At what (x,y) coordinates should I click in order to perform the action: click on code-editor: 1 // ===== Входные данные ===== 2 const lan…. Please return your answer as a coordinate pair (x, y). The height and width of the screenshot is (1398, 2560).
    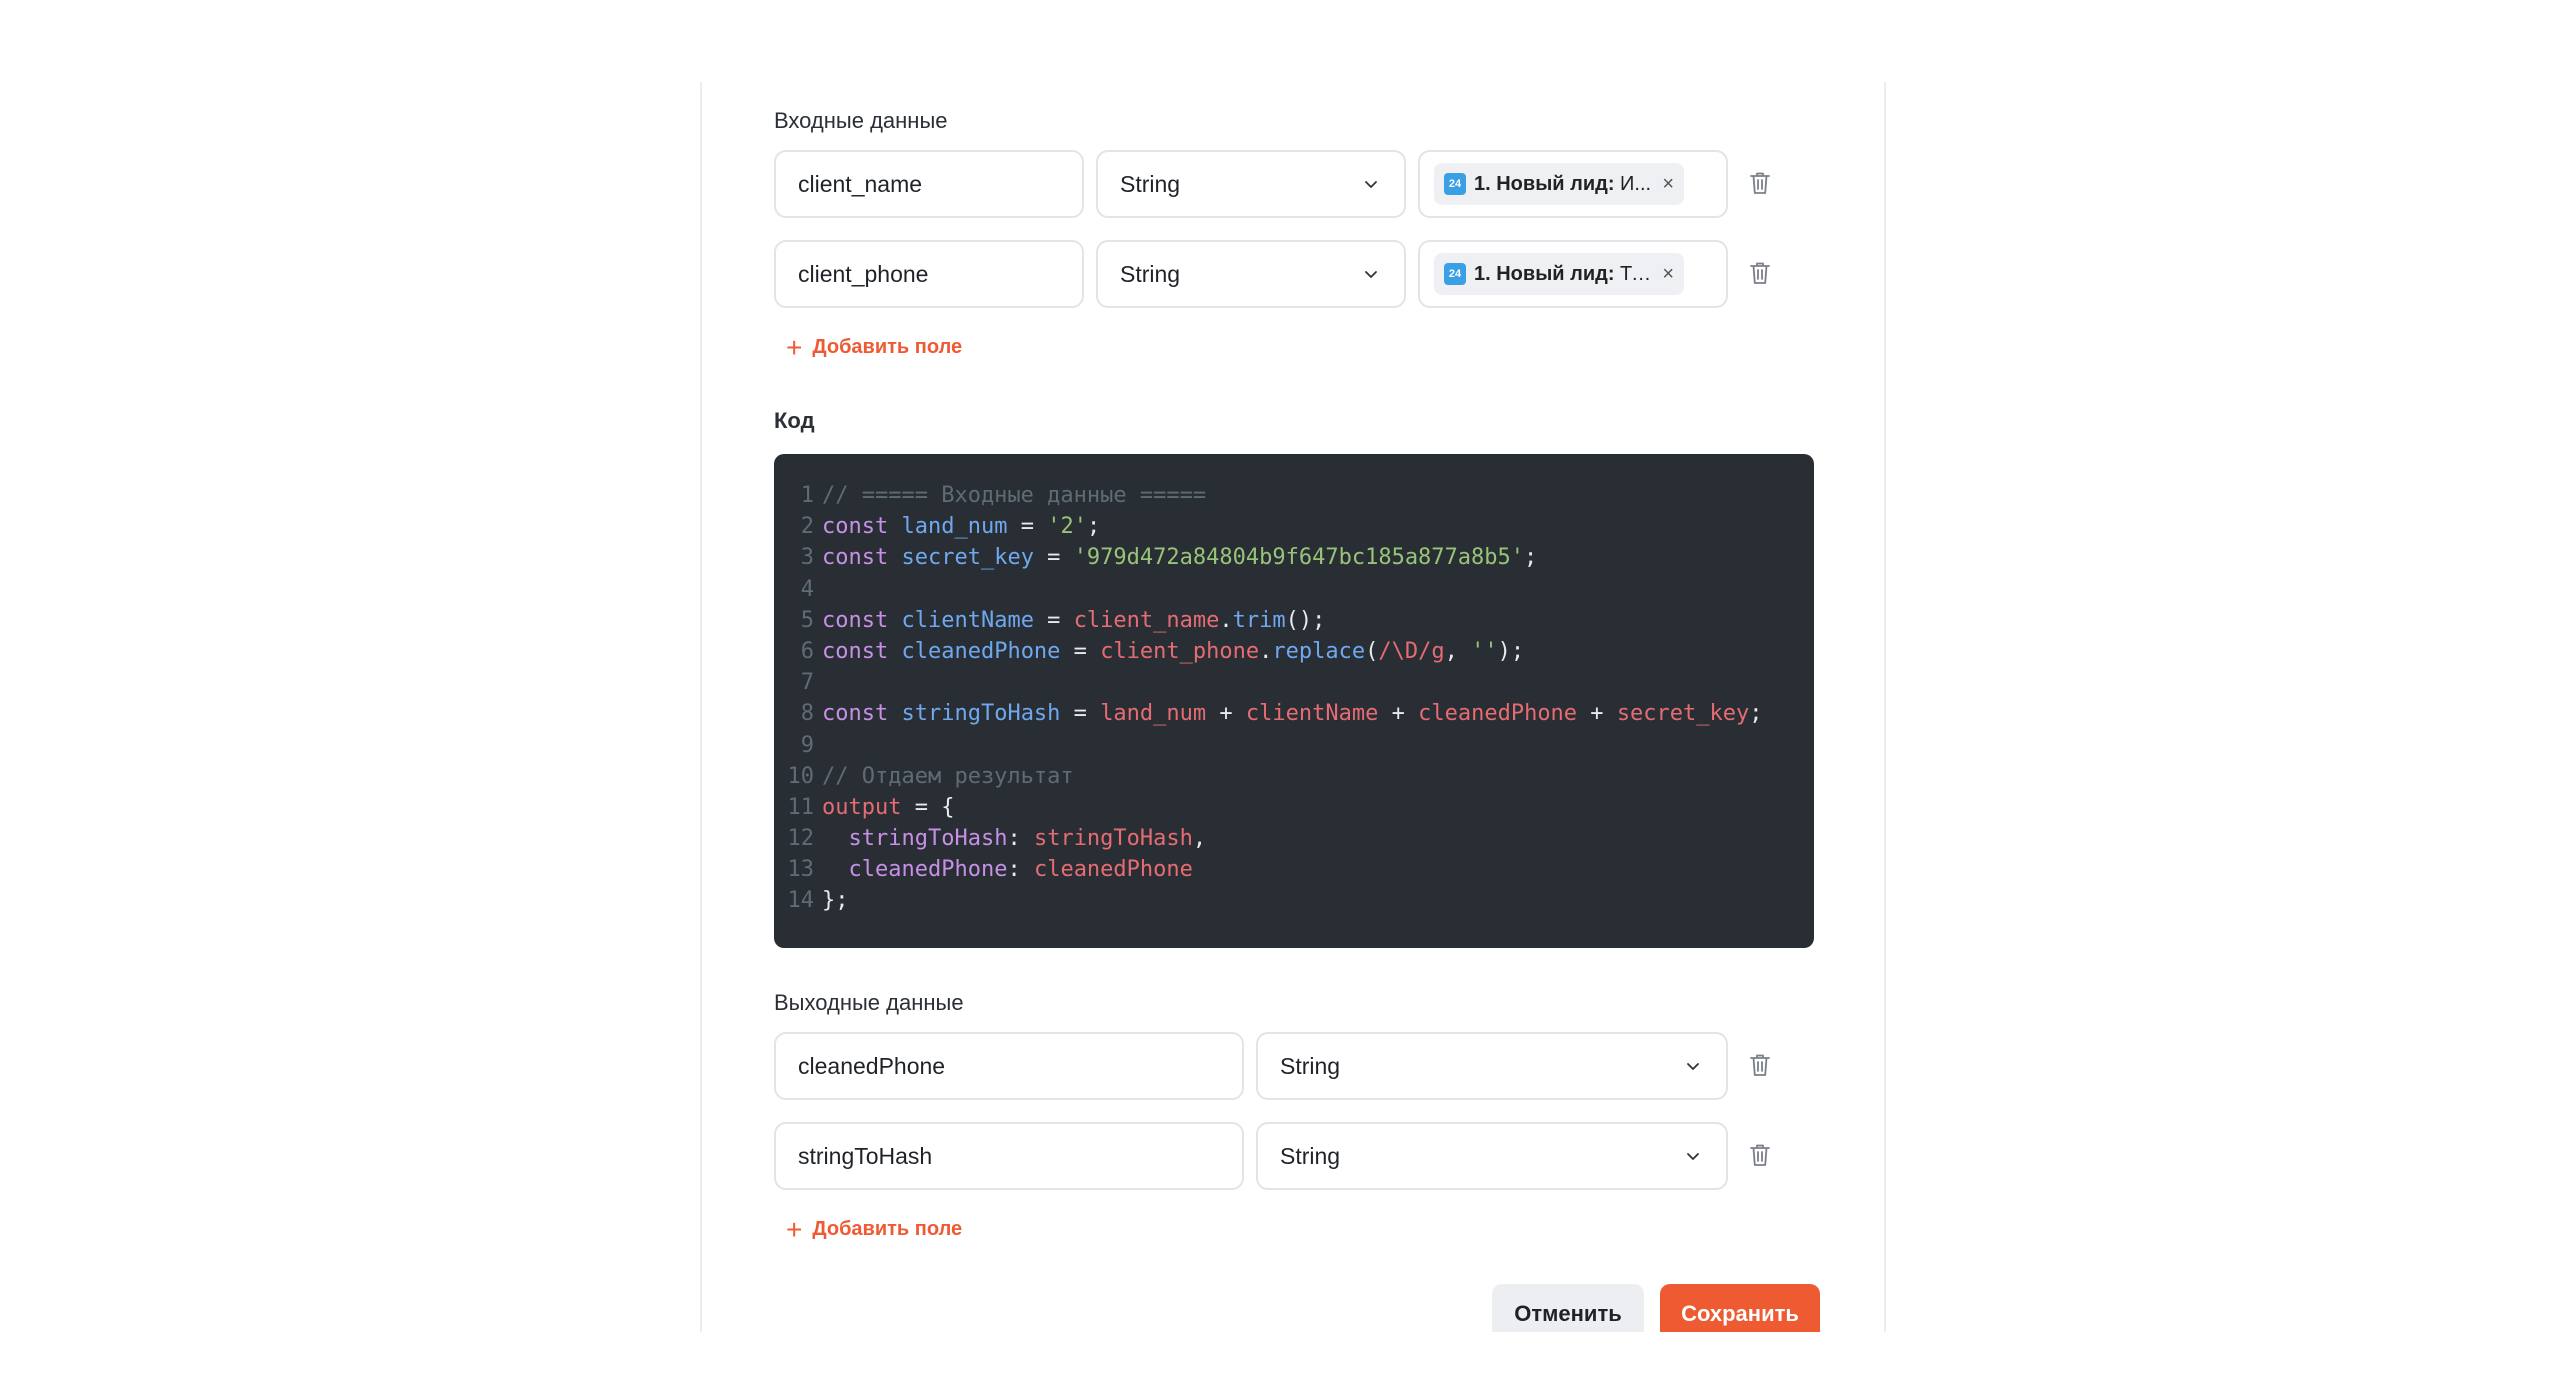
    Looking at the image, I should click on (1294, 701).